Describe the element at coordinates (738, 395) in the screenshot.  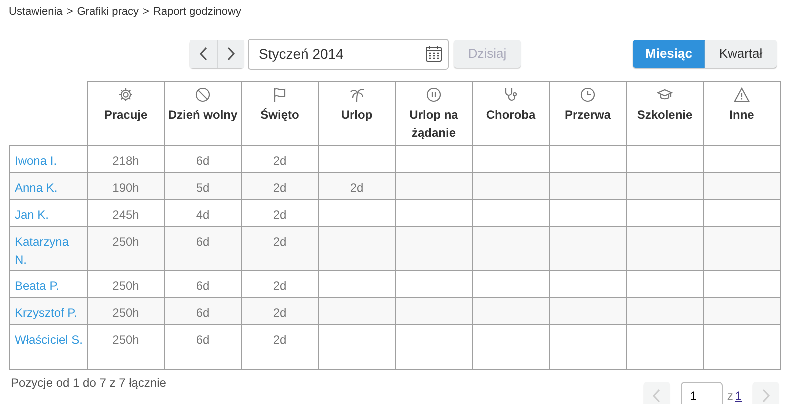
I see `total-pages-link: 1` at that location.